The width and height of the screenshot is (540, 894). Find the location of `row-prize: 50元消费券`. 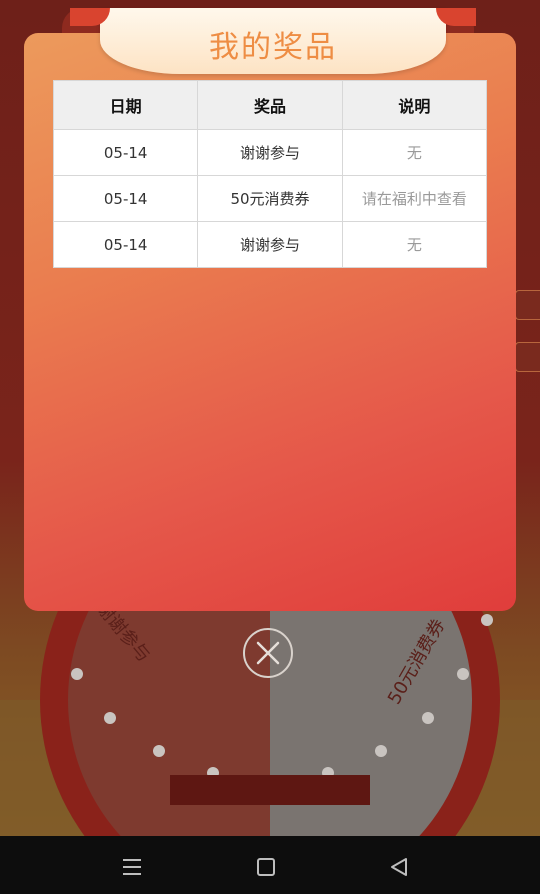

row-prize: 50元消费券 is located at coordinates (270, 198).